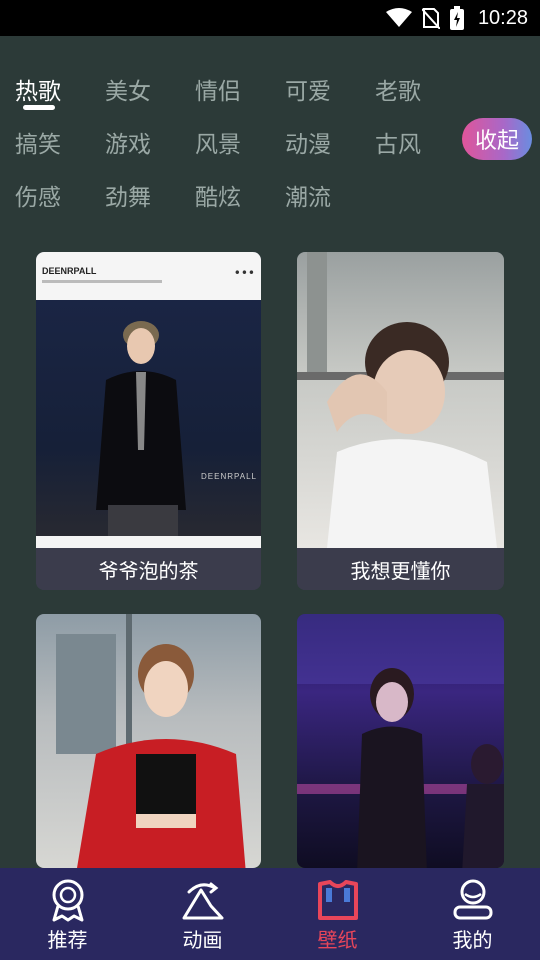 The width and height of the screenshot is (540, 960). Describe the element at coordinates (430, 18) in the screenshot. I see `sim-no-signal-icon` at that location.